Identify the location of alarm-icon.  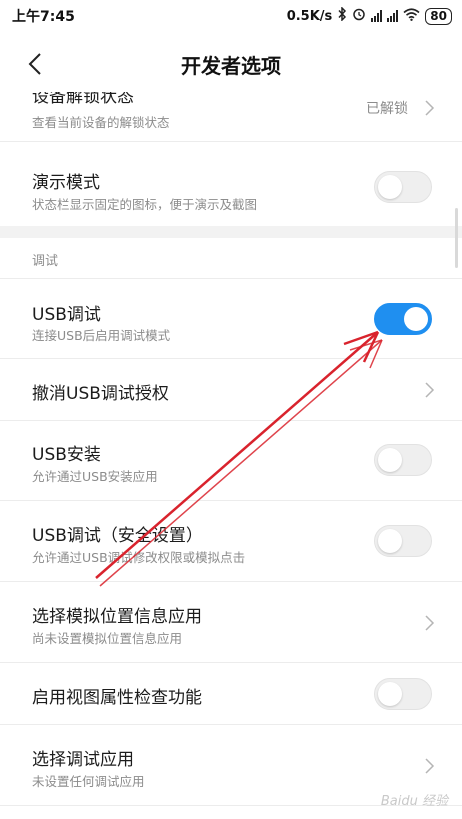
(359, 16).